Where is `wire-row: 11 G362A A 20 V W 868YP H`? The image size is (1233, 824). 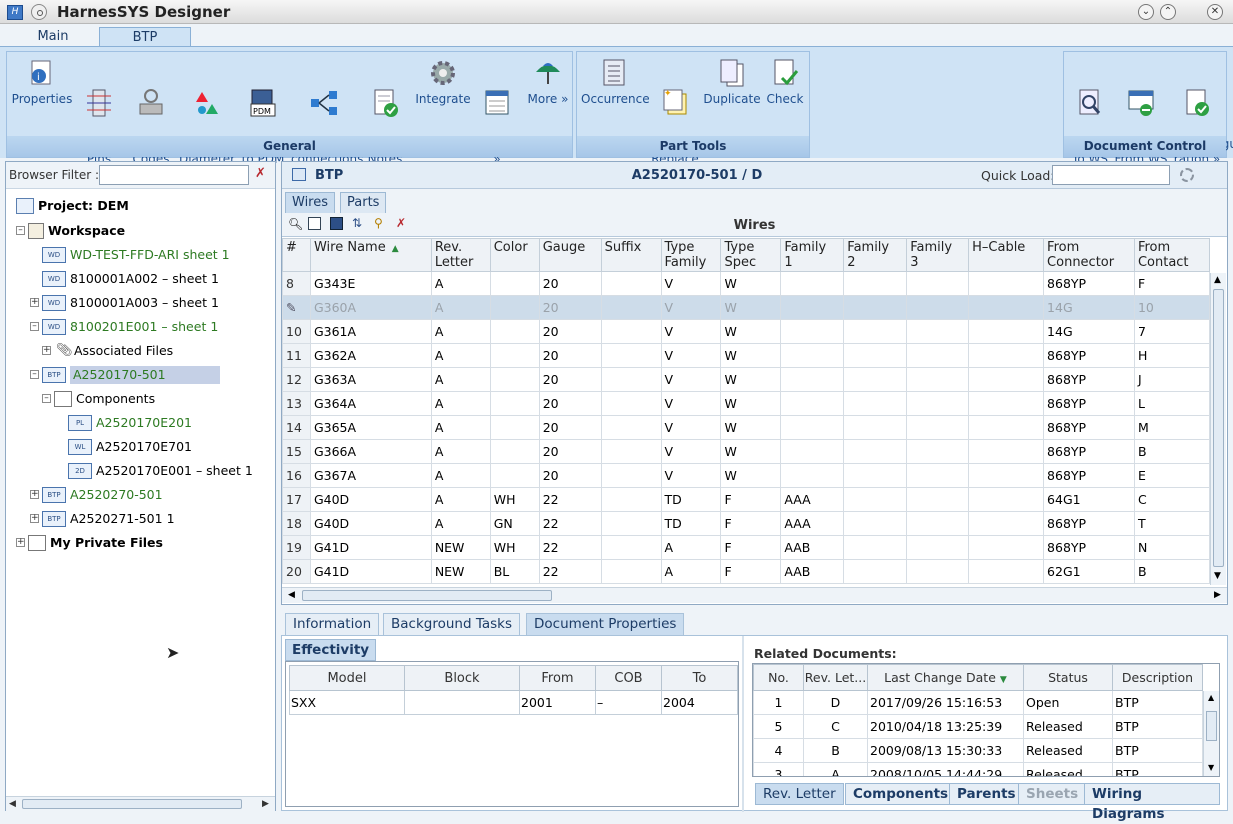 wire-row: 11 G362A A 20 V W 868YP H is located at coordinates (746, 355).